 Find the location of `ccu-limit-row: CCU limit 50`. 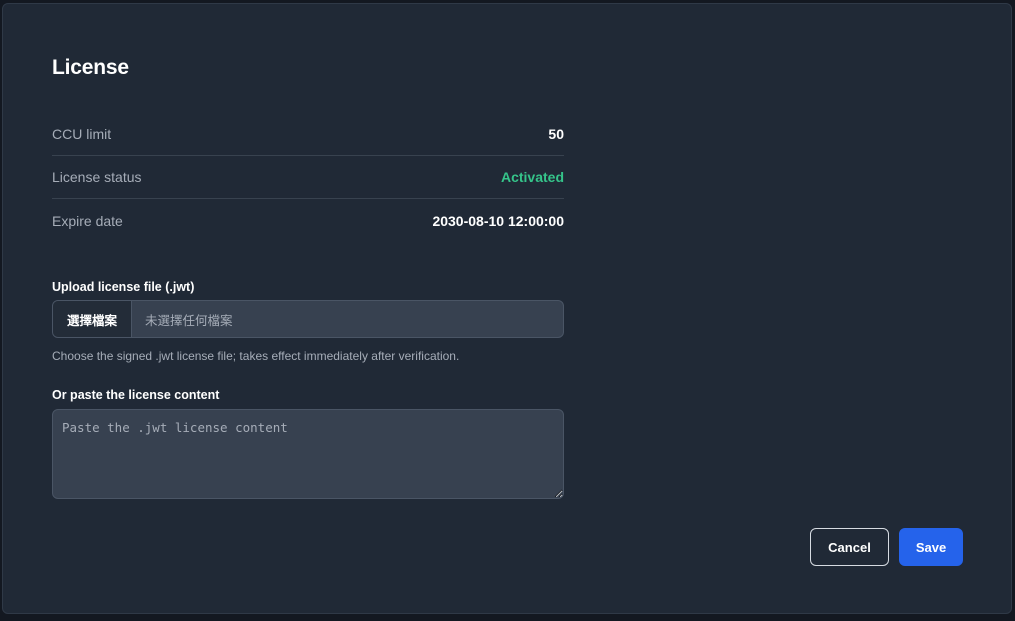

ccu-limit-row: CCU limit 50 is located at coordinates (308, 134).